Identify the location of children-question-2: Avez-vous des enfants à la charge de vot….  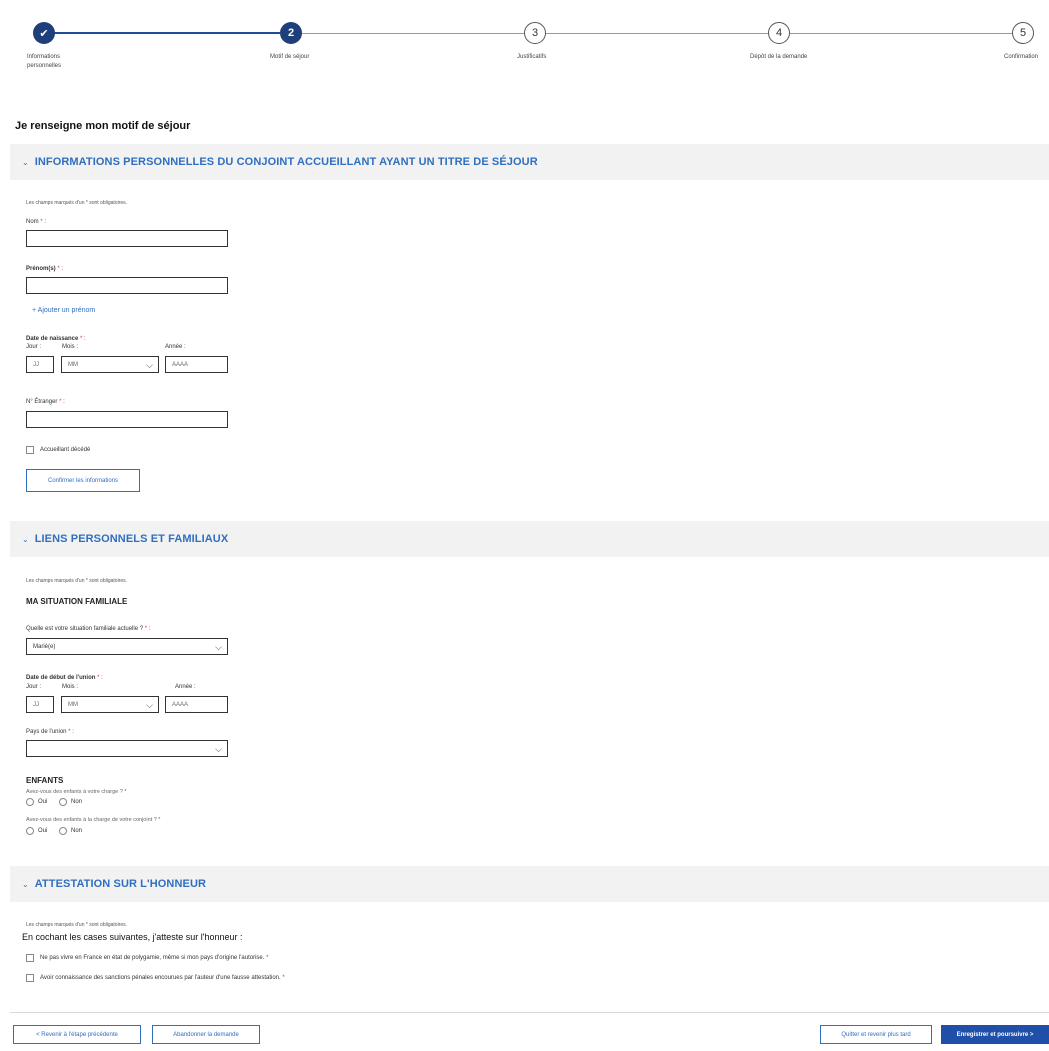
(93, 820).